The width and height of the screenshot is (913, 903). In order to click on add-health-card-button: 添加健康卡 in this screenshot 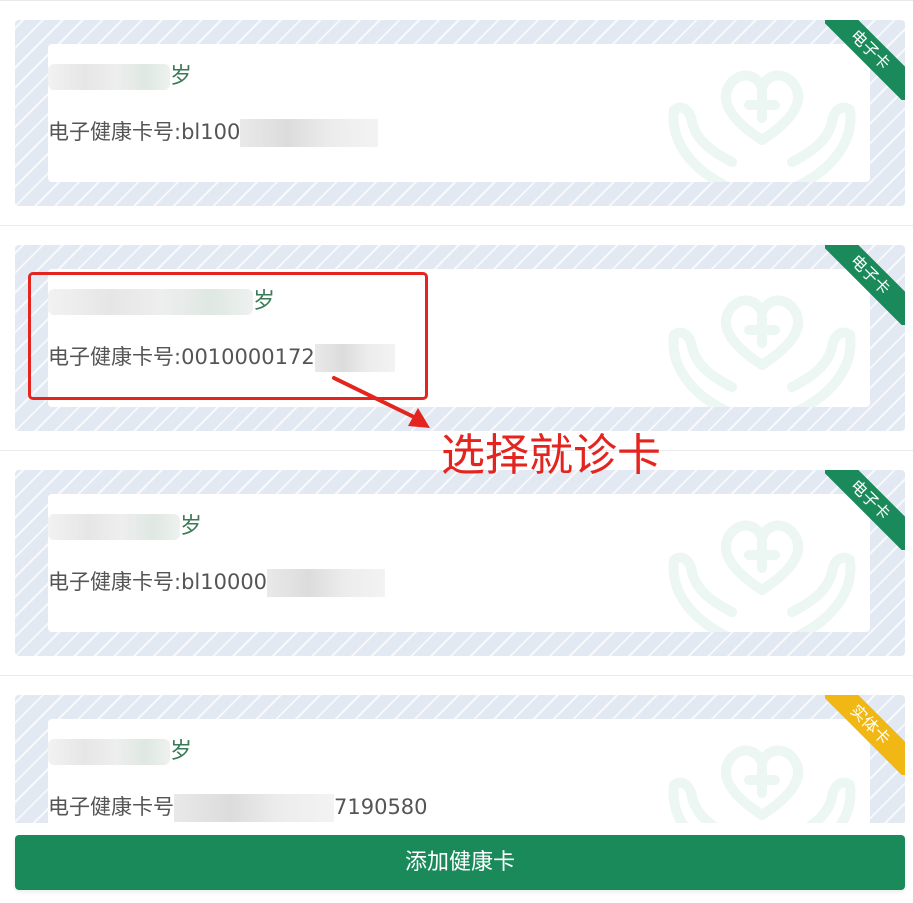, I will do `click(460, 862)`.